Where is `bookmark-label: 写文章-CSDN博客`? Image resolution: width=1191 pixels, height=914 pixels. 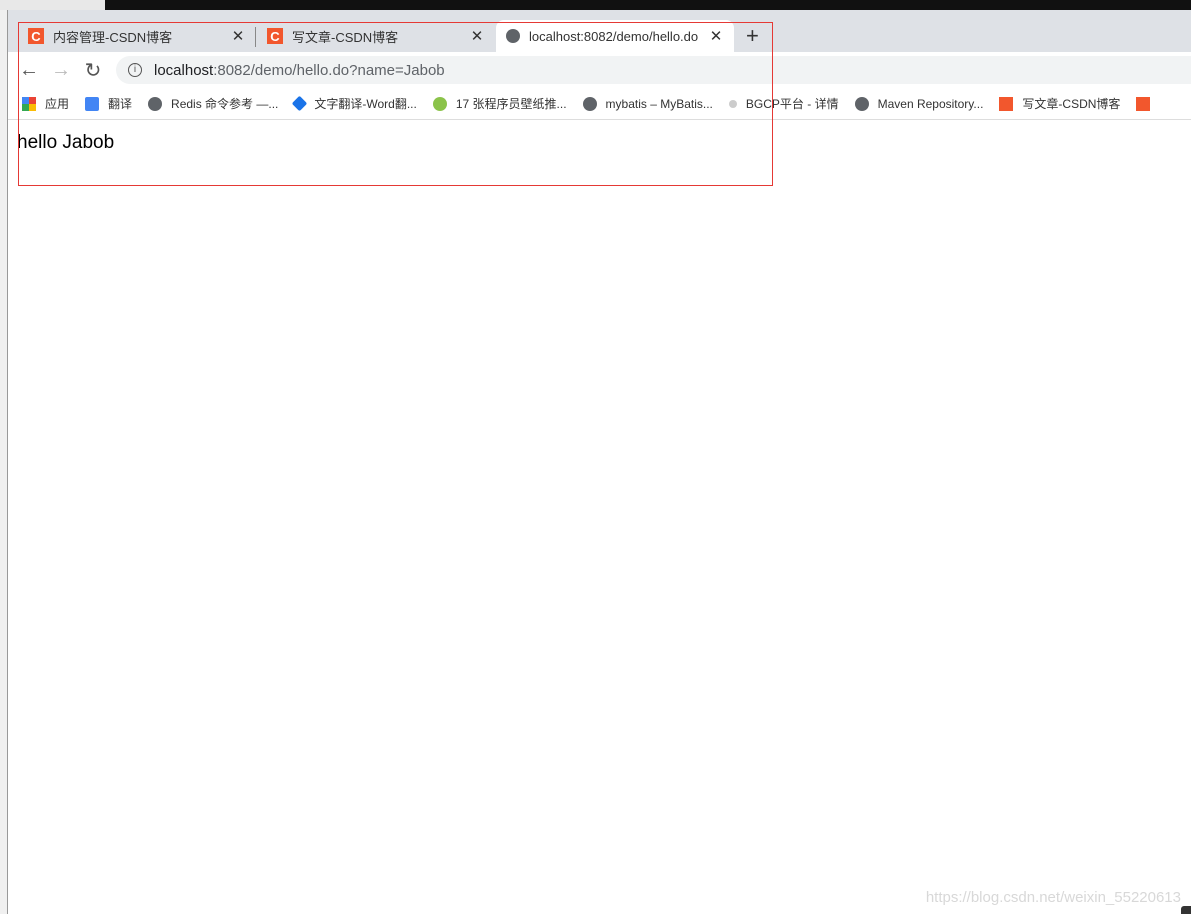
bookmark-label: 写文章-CSDN博客 is located at coordinates (1071, 104).